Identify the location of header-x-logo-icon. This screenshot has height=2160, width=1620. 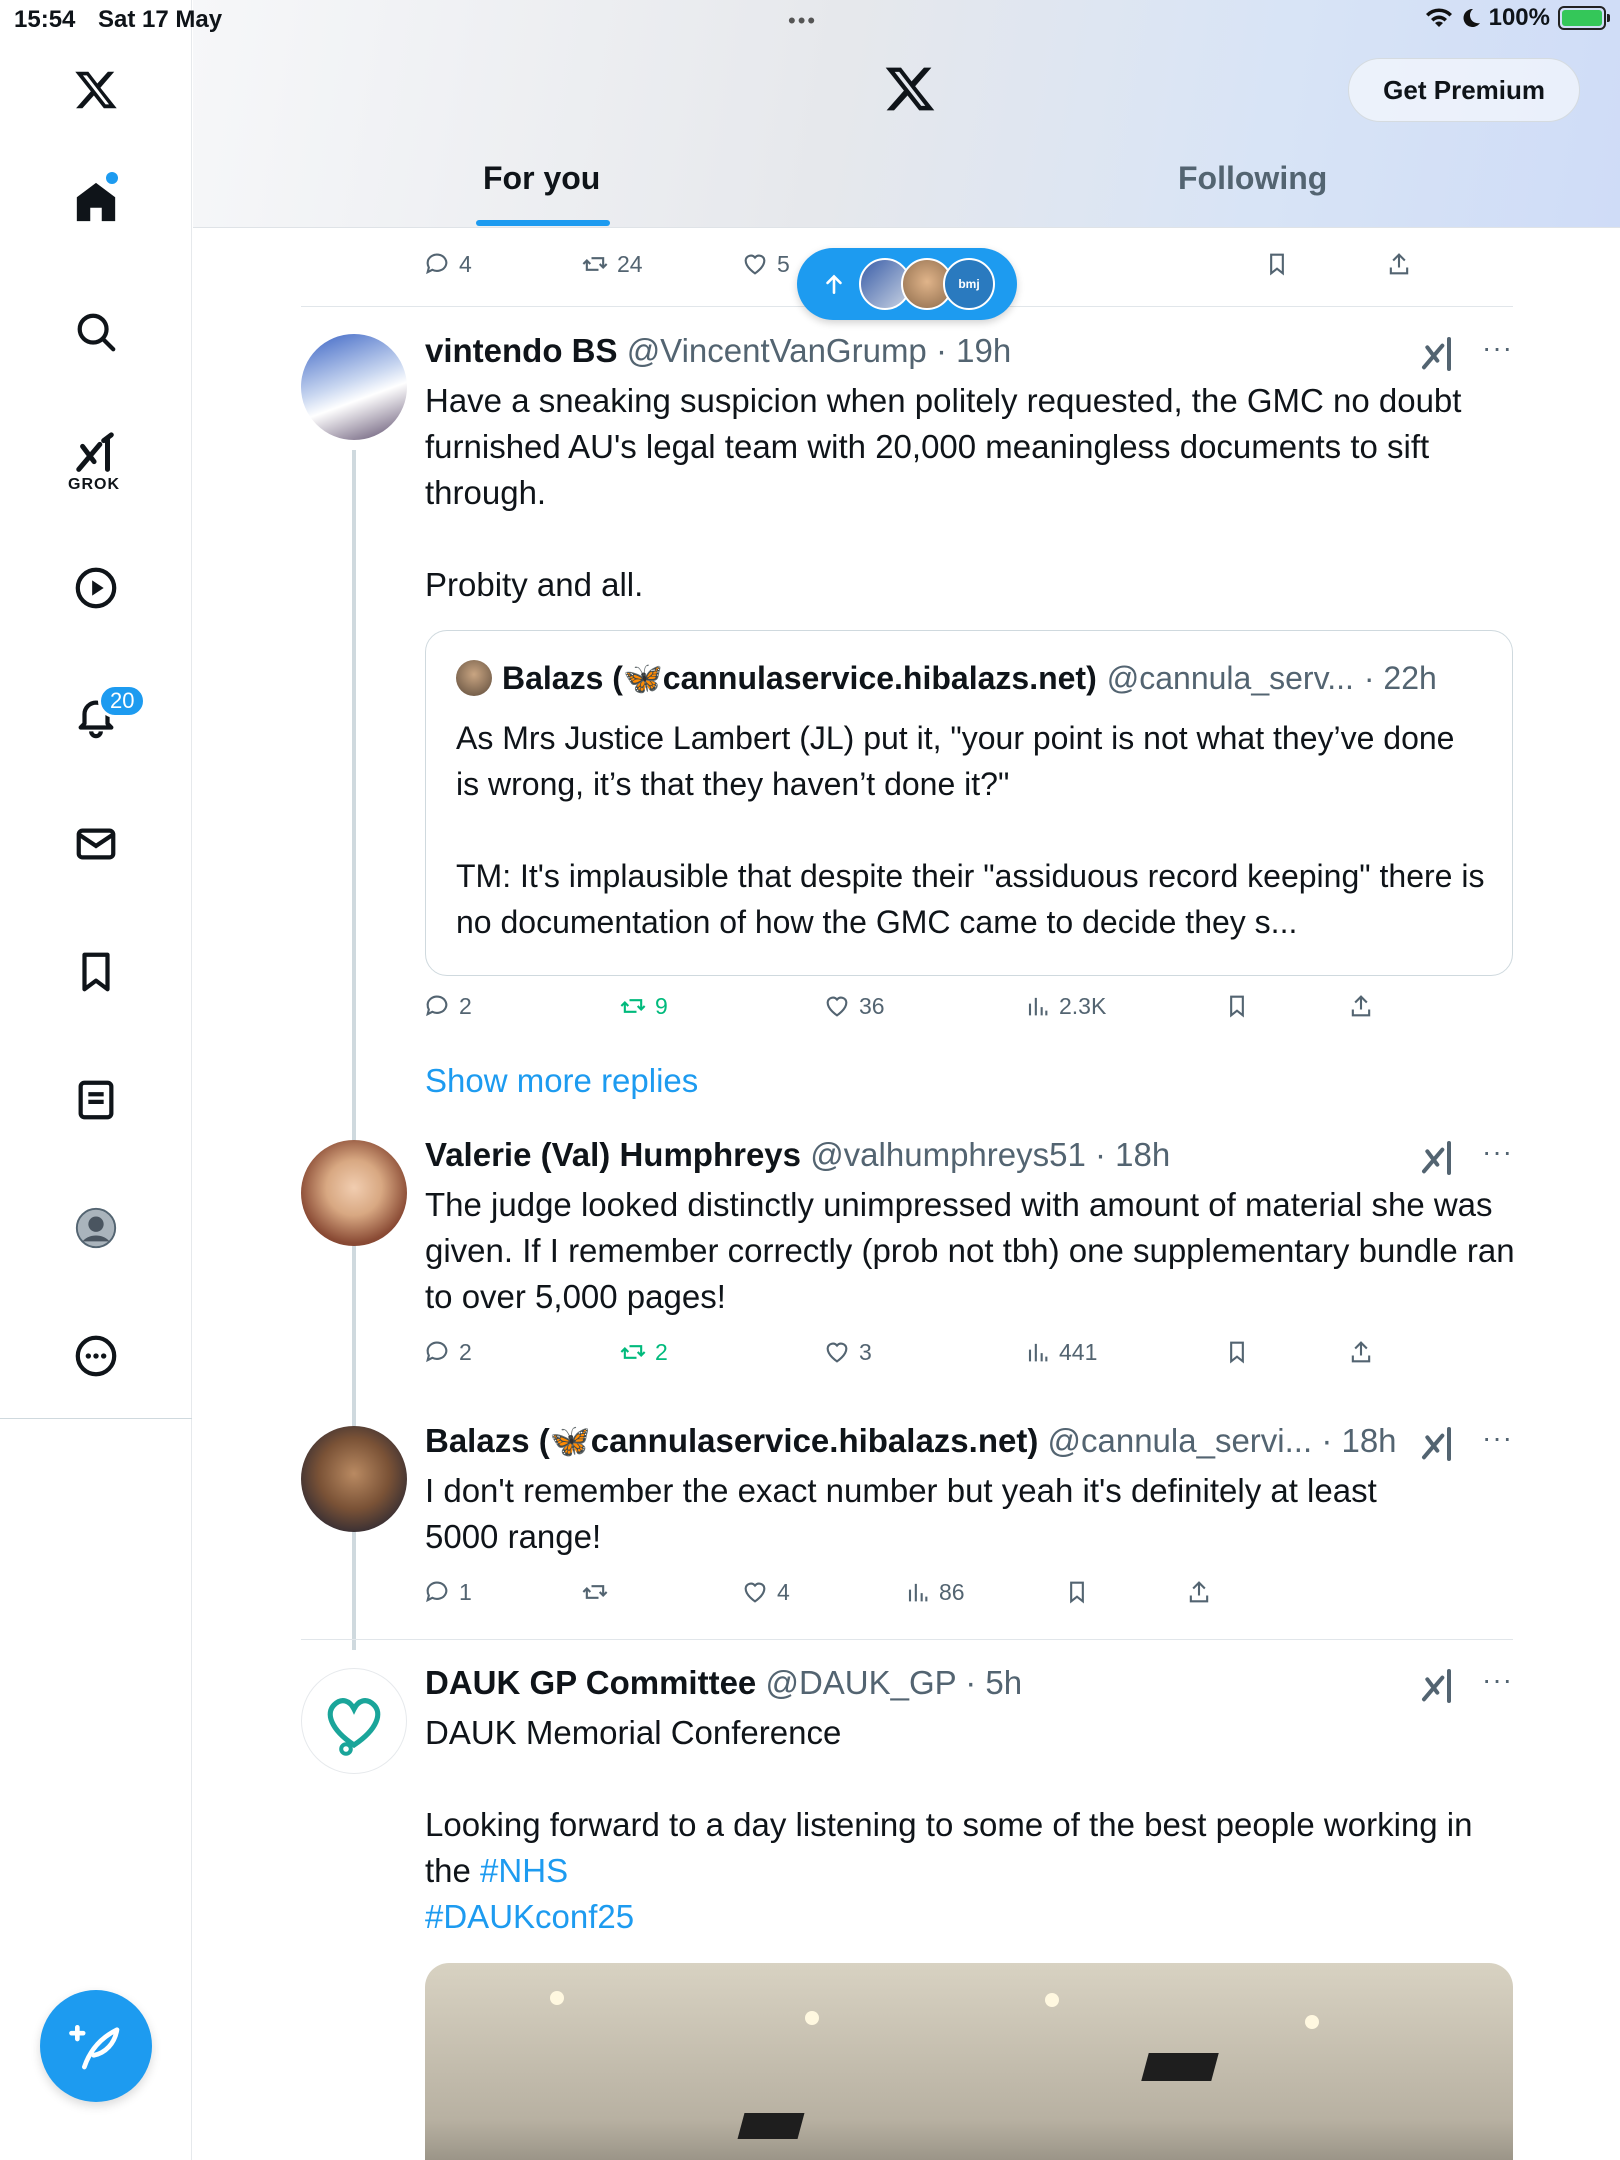
(910, 91).